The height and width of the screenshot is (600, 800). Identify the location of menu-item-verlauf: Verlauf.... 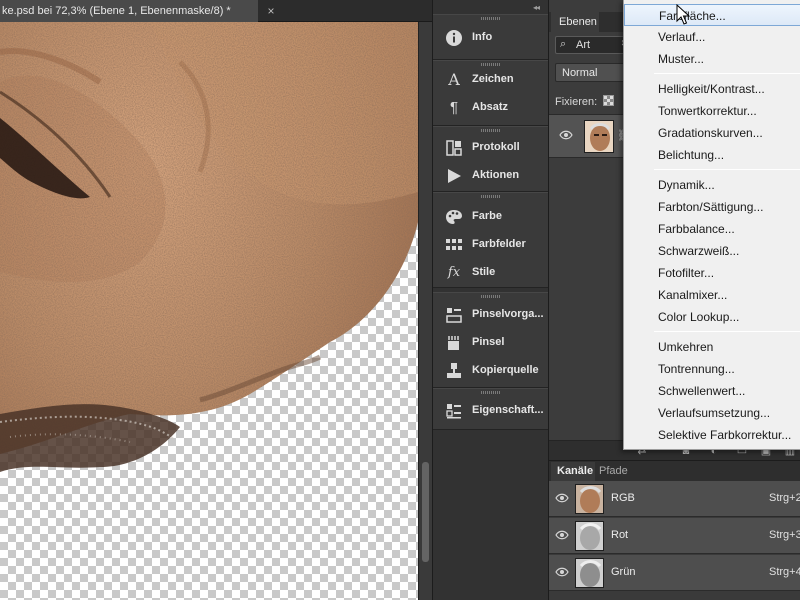
(712, 37).